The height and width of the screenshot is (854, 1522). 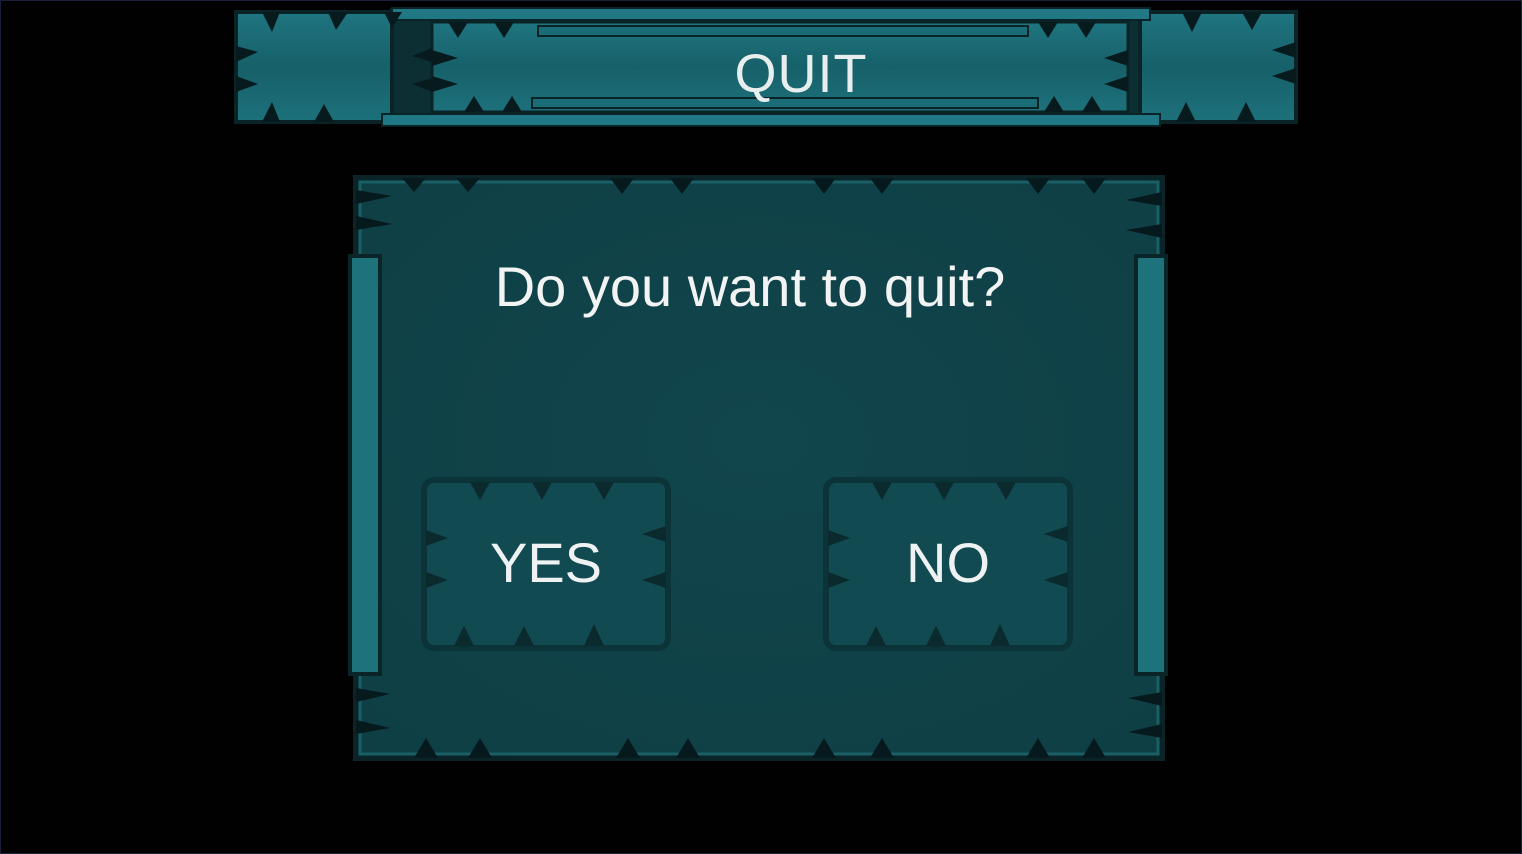 What do you see at coordinates (801, 74) in the screenshot?
I see `dialog-title: QUIT` at bounding box center [801, 74].